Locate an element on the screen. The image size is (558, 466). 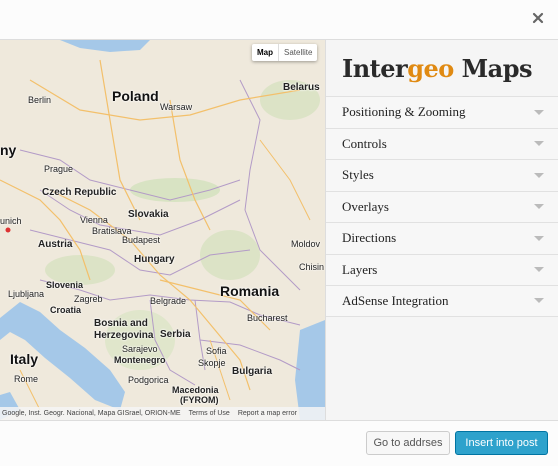
logo-text-geo: geo is located at coordinates (430, 68).